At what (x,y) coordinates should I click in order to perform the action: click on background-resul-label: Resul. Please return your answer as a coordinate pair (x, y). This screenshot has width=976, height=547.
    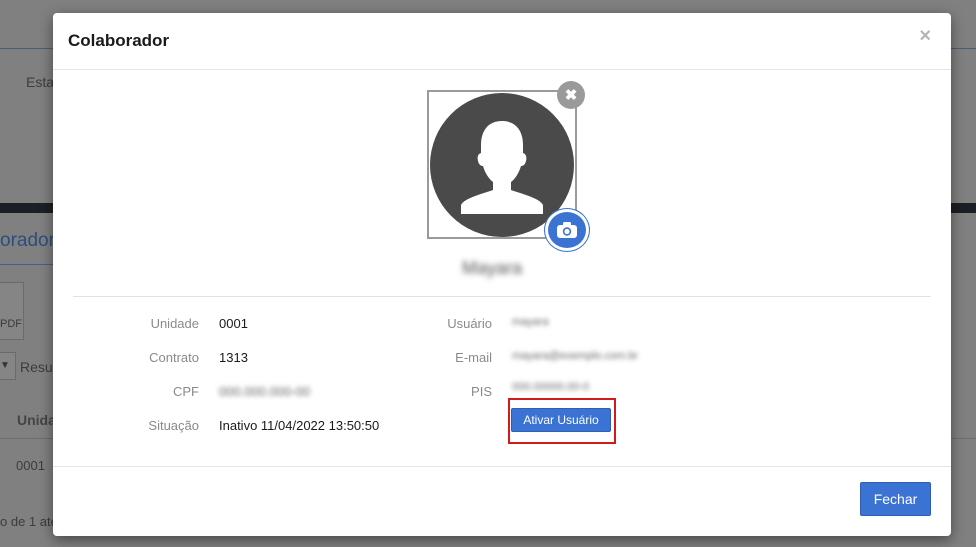
    Looking at the image, I should click on (38, 367).